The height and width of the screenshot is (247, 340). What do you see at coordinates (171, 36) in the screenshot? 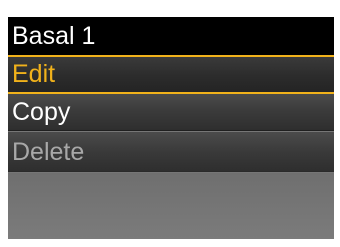
I see `screen-title: Basal 1` at bounding box center [171, 36].